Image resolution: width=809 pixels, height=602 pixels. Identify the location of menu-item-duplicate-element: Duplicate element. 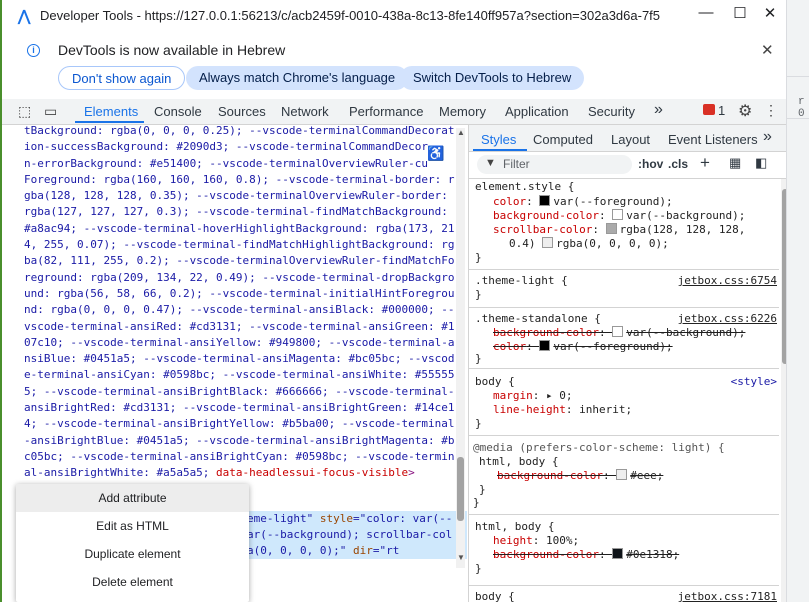
(132, 554).